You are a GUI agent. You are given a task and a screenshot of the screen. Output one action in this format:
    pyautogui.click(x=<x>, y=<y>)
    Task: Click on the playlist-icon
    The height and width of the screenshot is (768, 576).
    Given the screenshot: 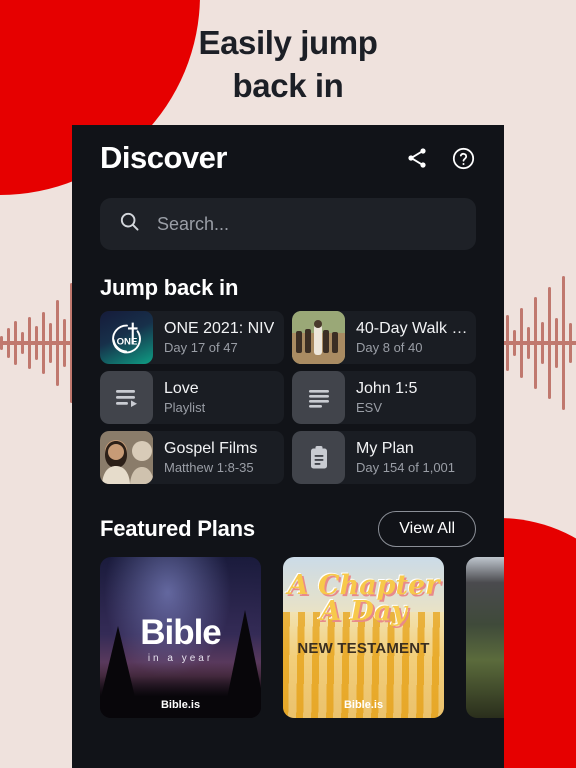 What is the action you would take?
    pyautogui.click(x=126, y=397)
    